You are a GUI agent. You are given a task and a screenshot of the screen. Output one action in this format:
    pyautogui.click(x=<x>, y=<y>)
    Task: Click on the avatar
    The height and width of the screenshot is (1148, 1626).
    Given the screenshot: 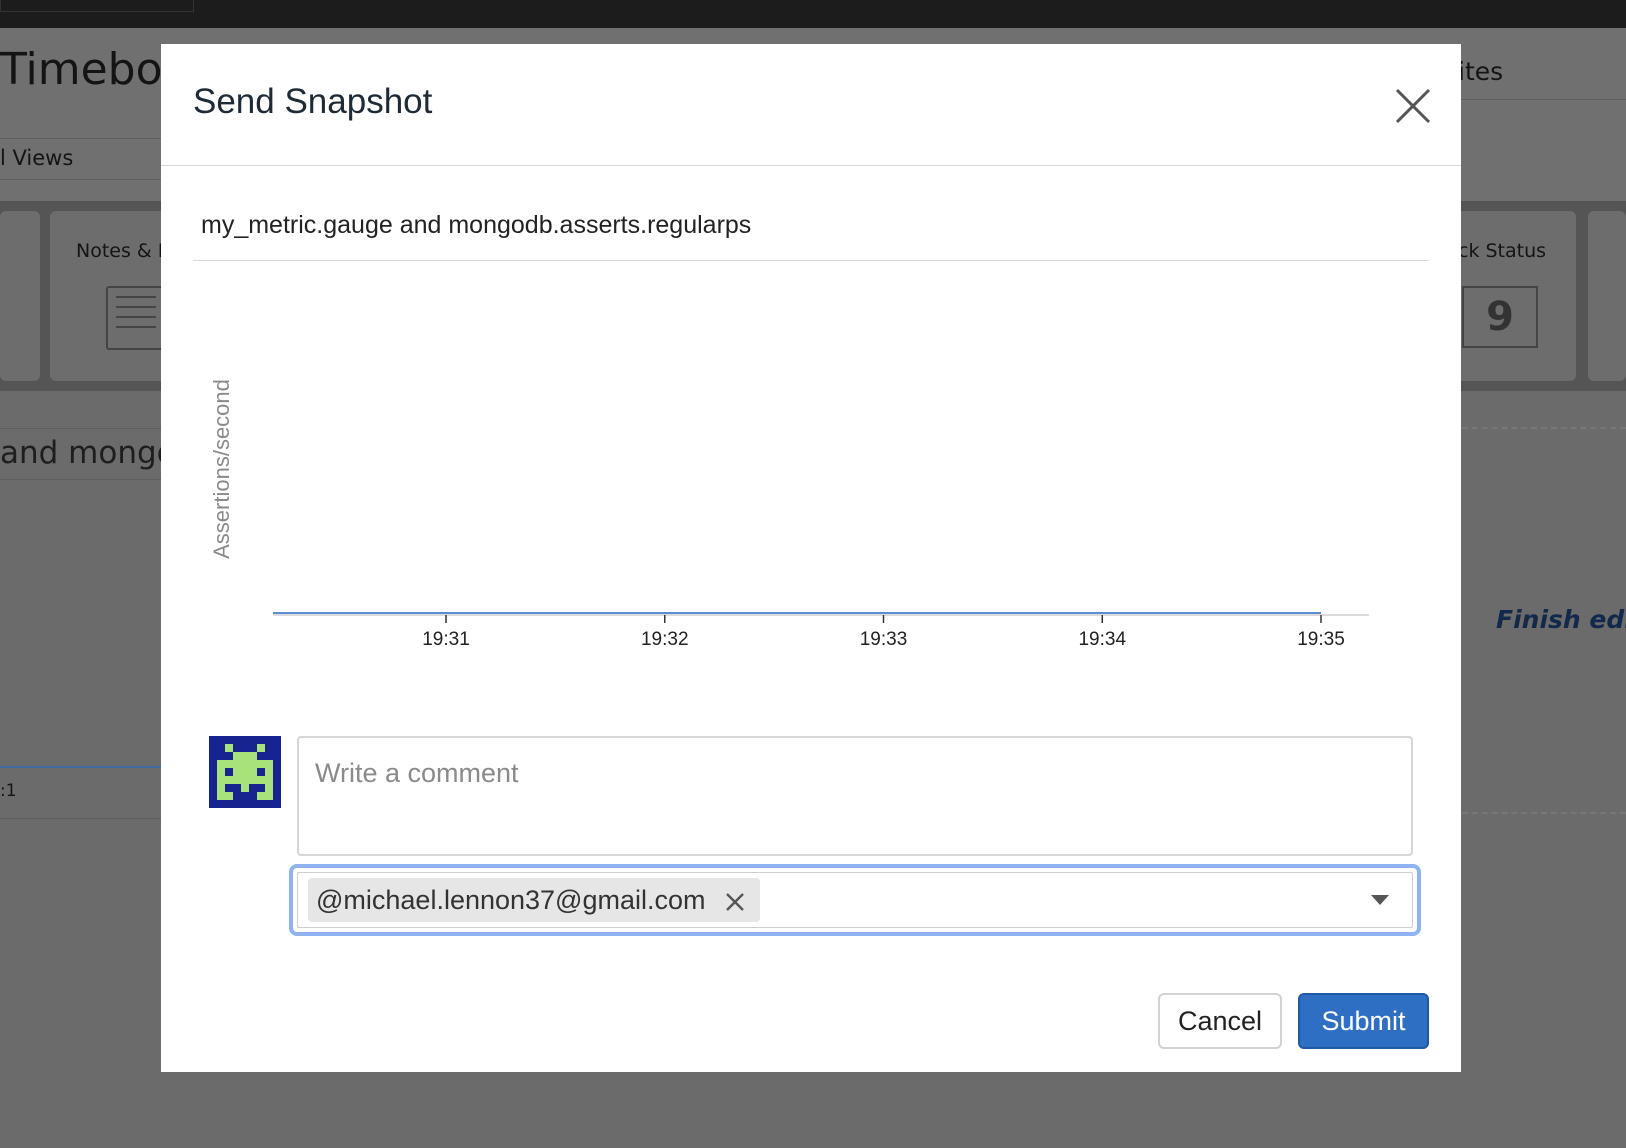 What is the action you would take?
    pyautogui.click(x=245, y=772)
    